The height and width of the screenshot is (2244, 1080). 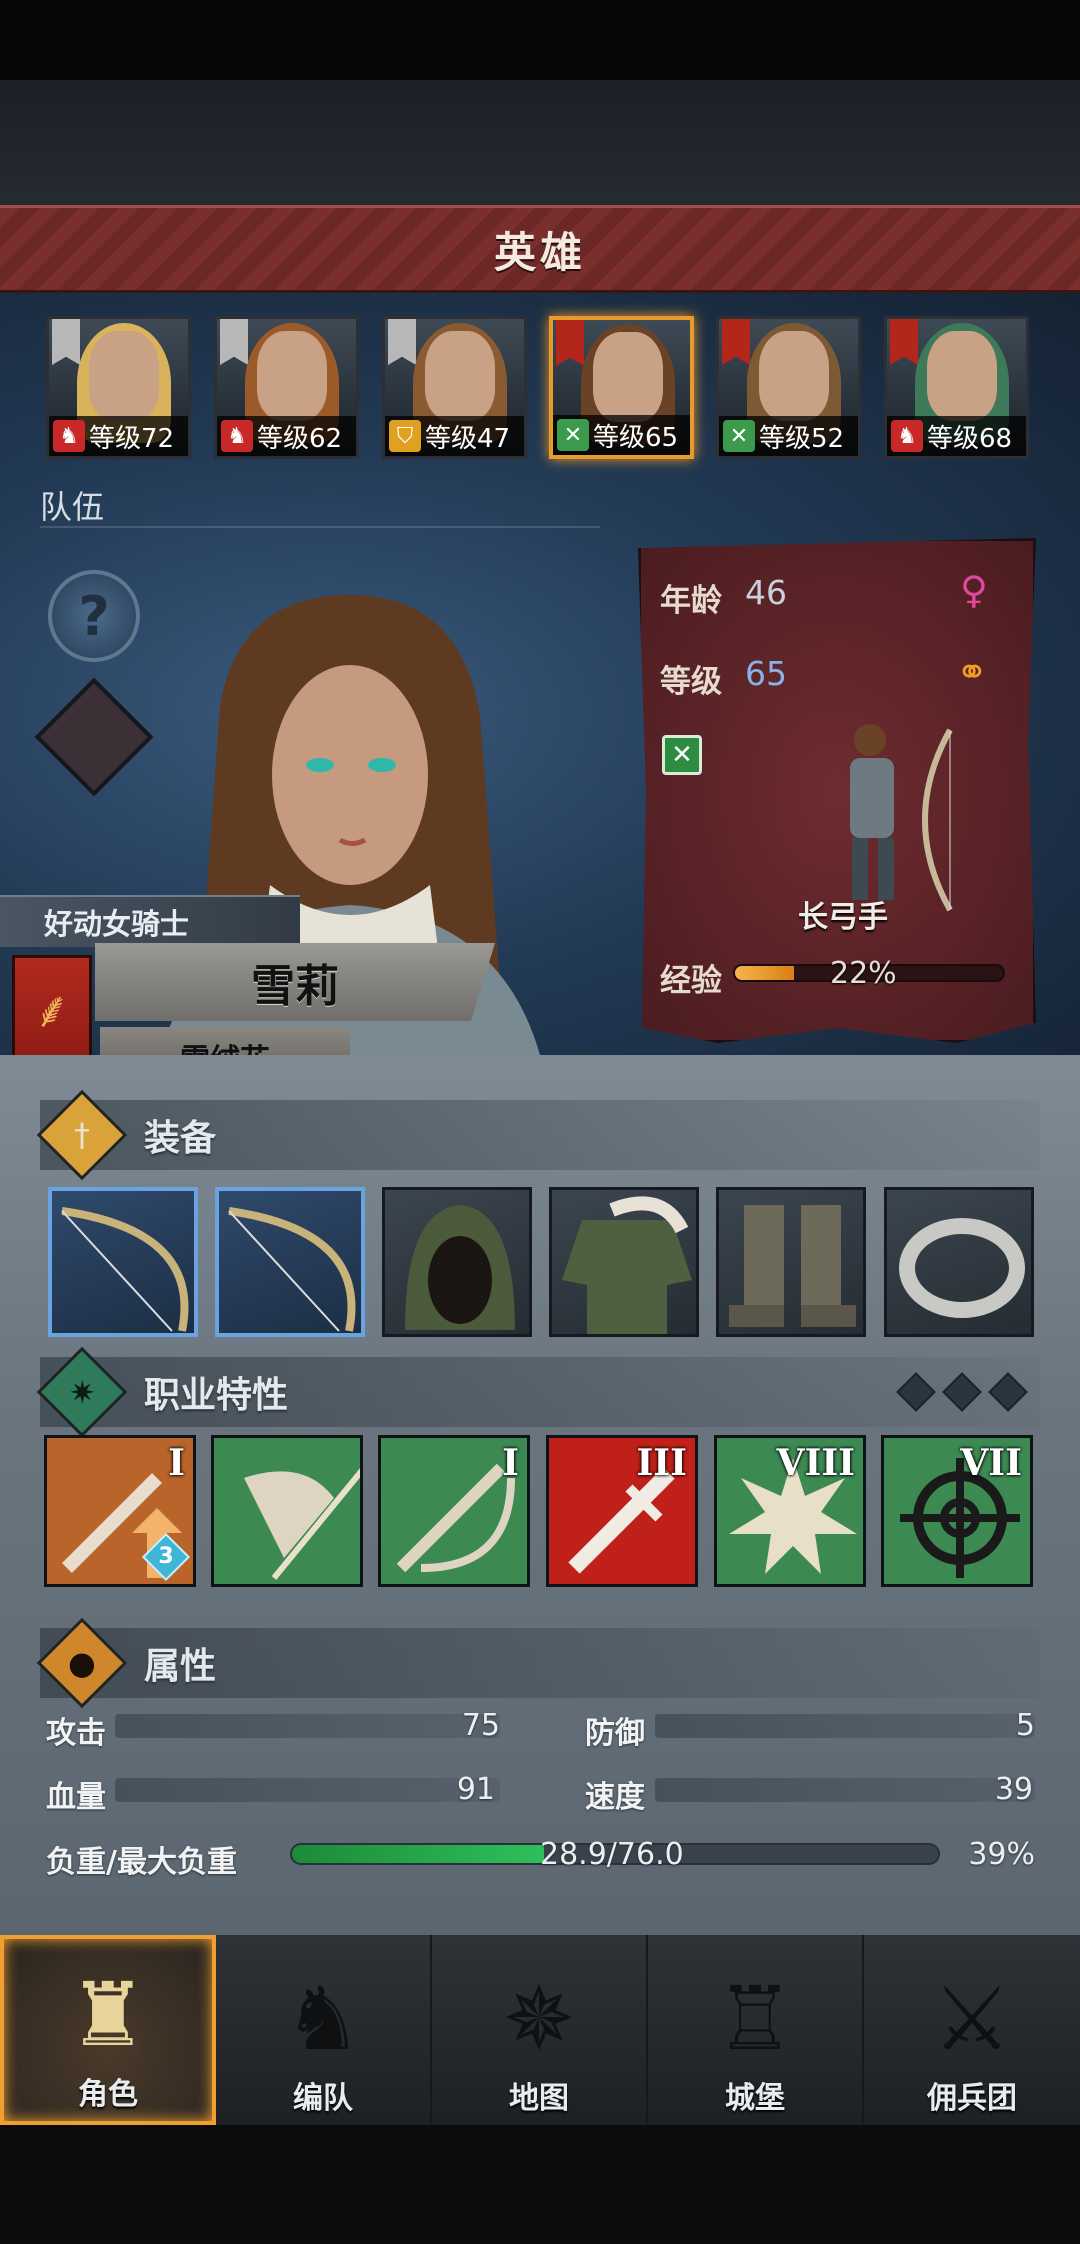 I want to click on trait-target: VII, so click(x=957, y=1511).